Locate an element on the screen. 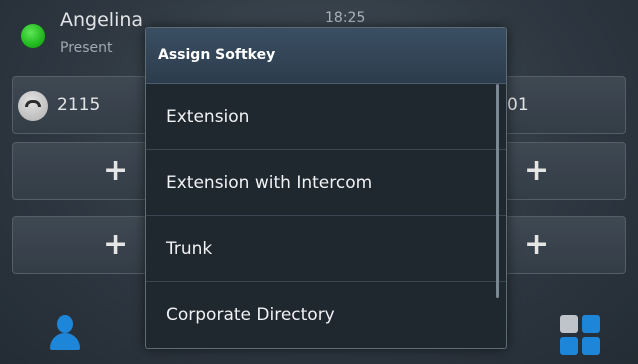  option-extension: Extension is located at coordinates (326, 117).